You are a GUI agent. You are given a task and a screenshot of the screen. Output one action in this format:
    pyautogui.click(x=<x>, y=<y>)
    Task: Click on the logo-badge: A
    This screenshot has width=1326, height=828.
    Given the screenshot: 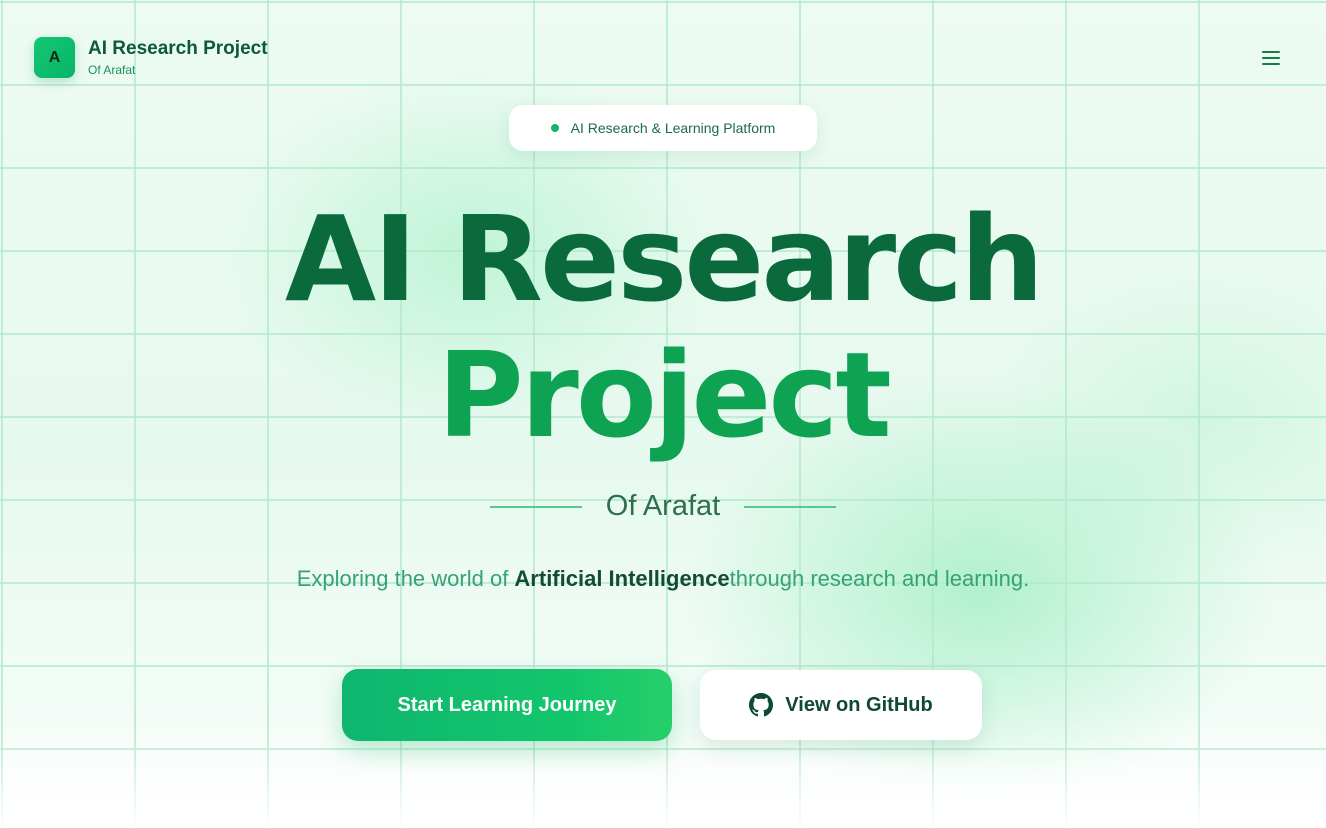 What is the action you would take?
    pyautogui.click(x=54, y=57)
    